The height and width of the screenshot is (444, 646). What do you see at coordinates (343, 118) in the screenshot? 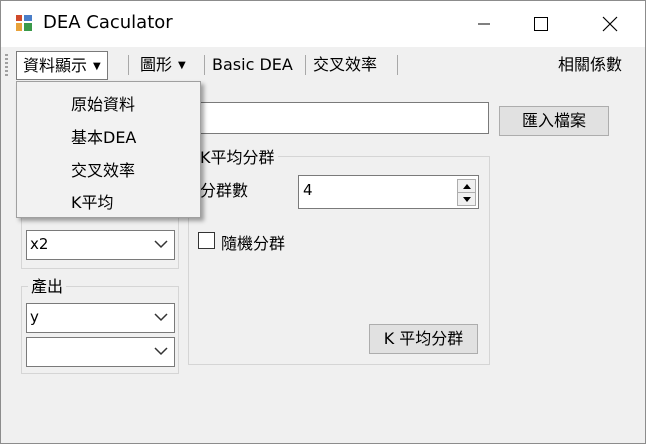
I see `file-path-input` at bounding box center [343, 118].